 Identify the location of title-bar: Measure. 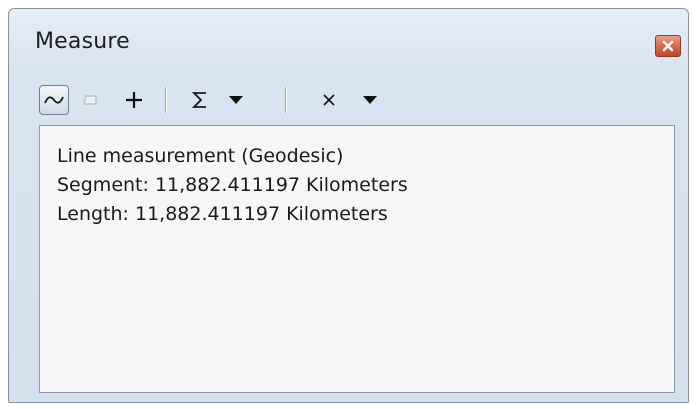
(348, 38).